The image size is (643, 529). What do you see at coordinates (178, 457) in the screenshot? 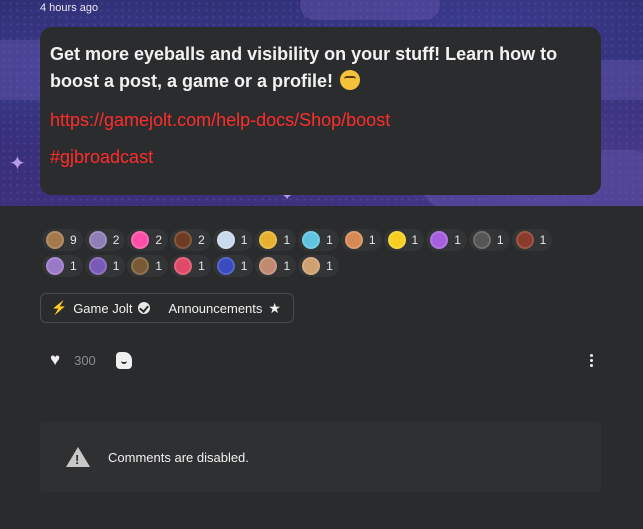
I see `comments-disabled-text: Comments are disabled.` at bounding box center [178, 457].